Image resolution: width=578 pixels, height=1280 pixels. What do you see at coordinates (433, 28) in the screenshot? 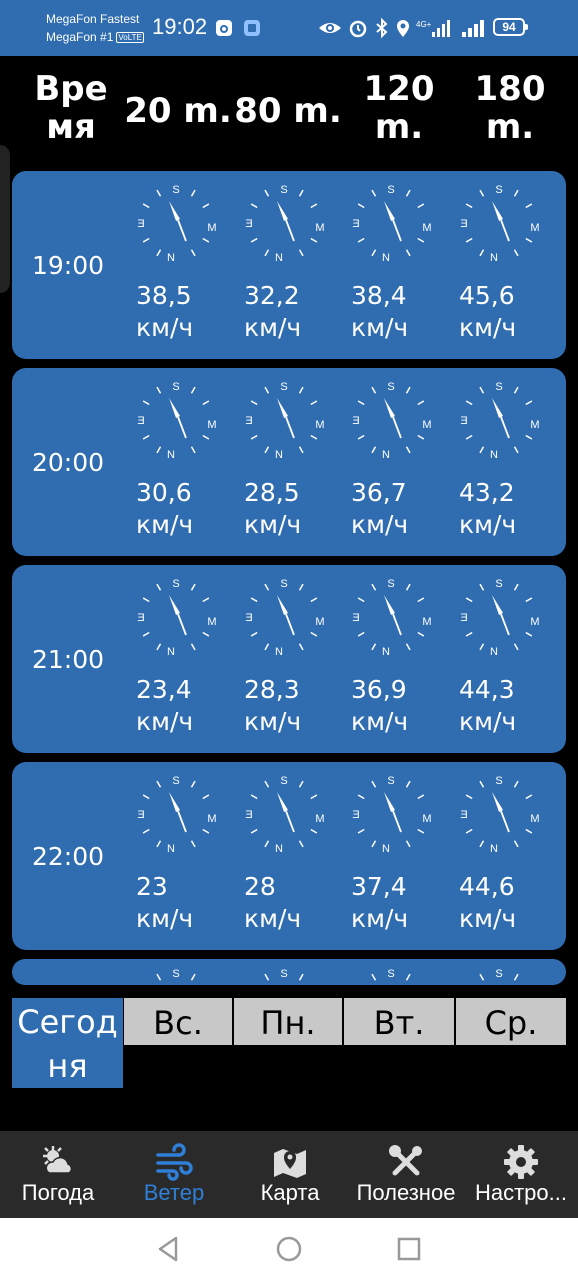
I see `signal-4g-icon: 4G+` at bounding box center [433, 28].